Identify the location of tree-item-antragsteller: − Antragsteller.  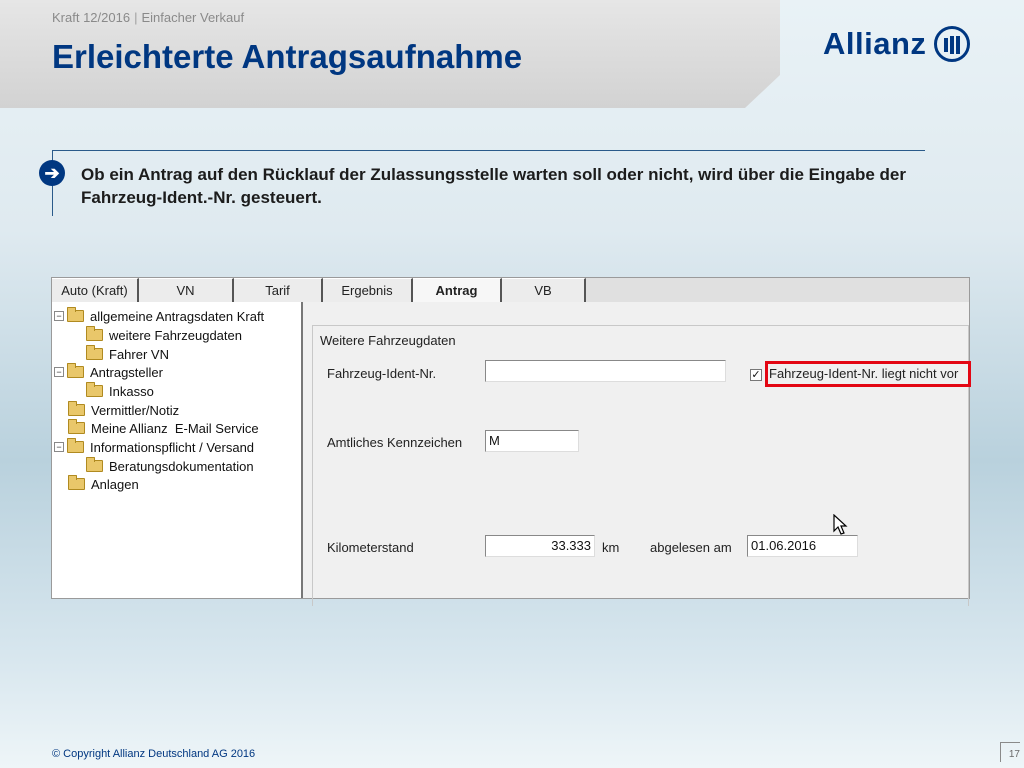
(108, 372).